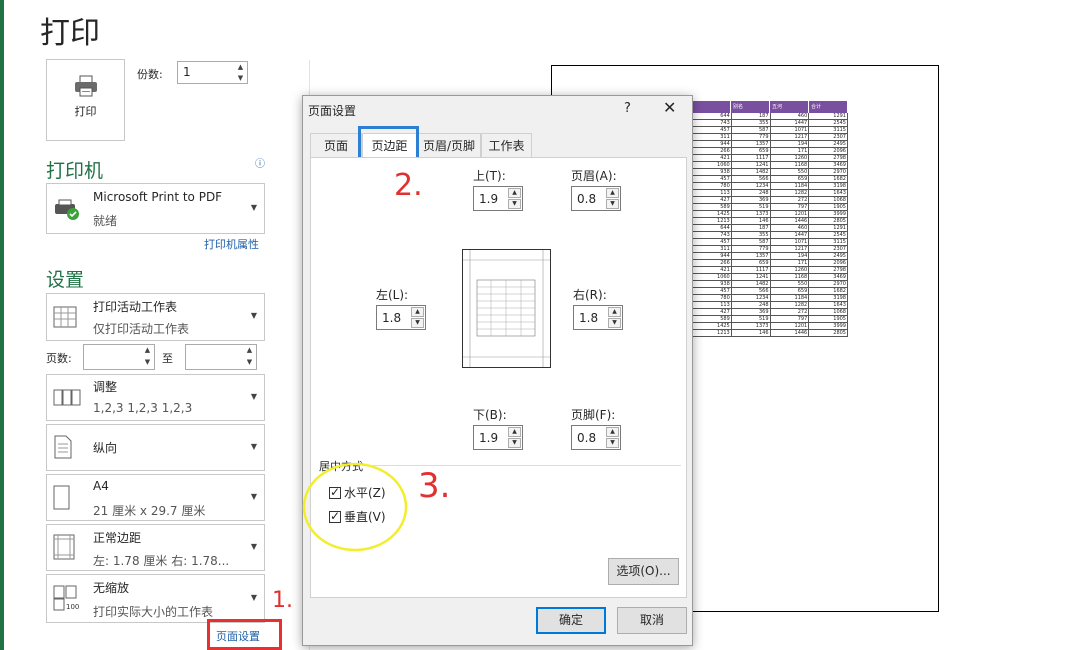 This screenshot has height=650, width=1080. I want to click on svg-text: 100, so click(72, 607).